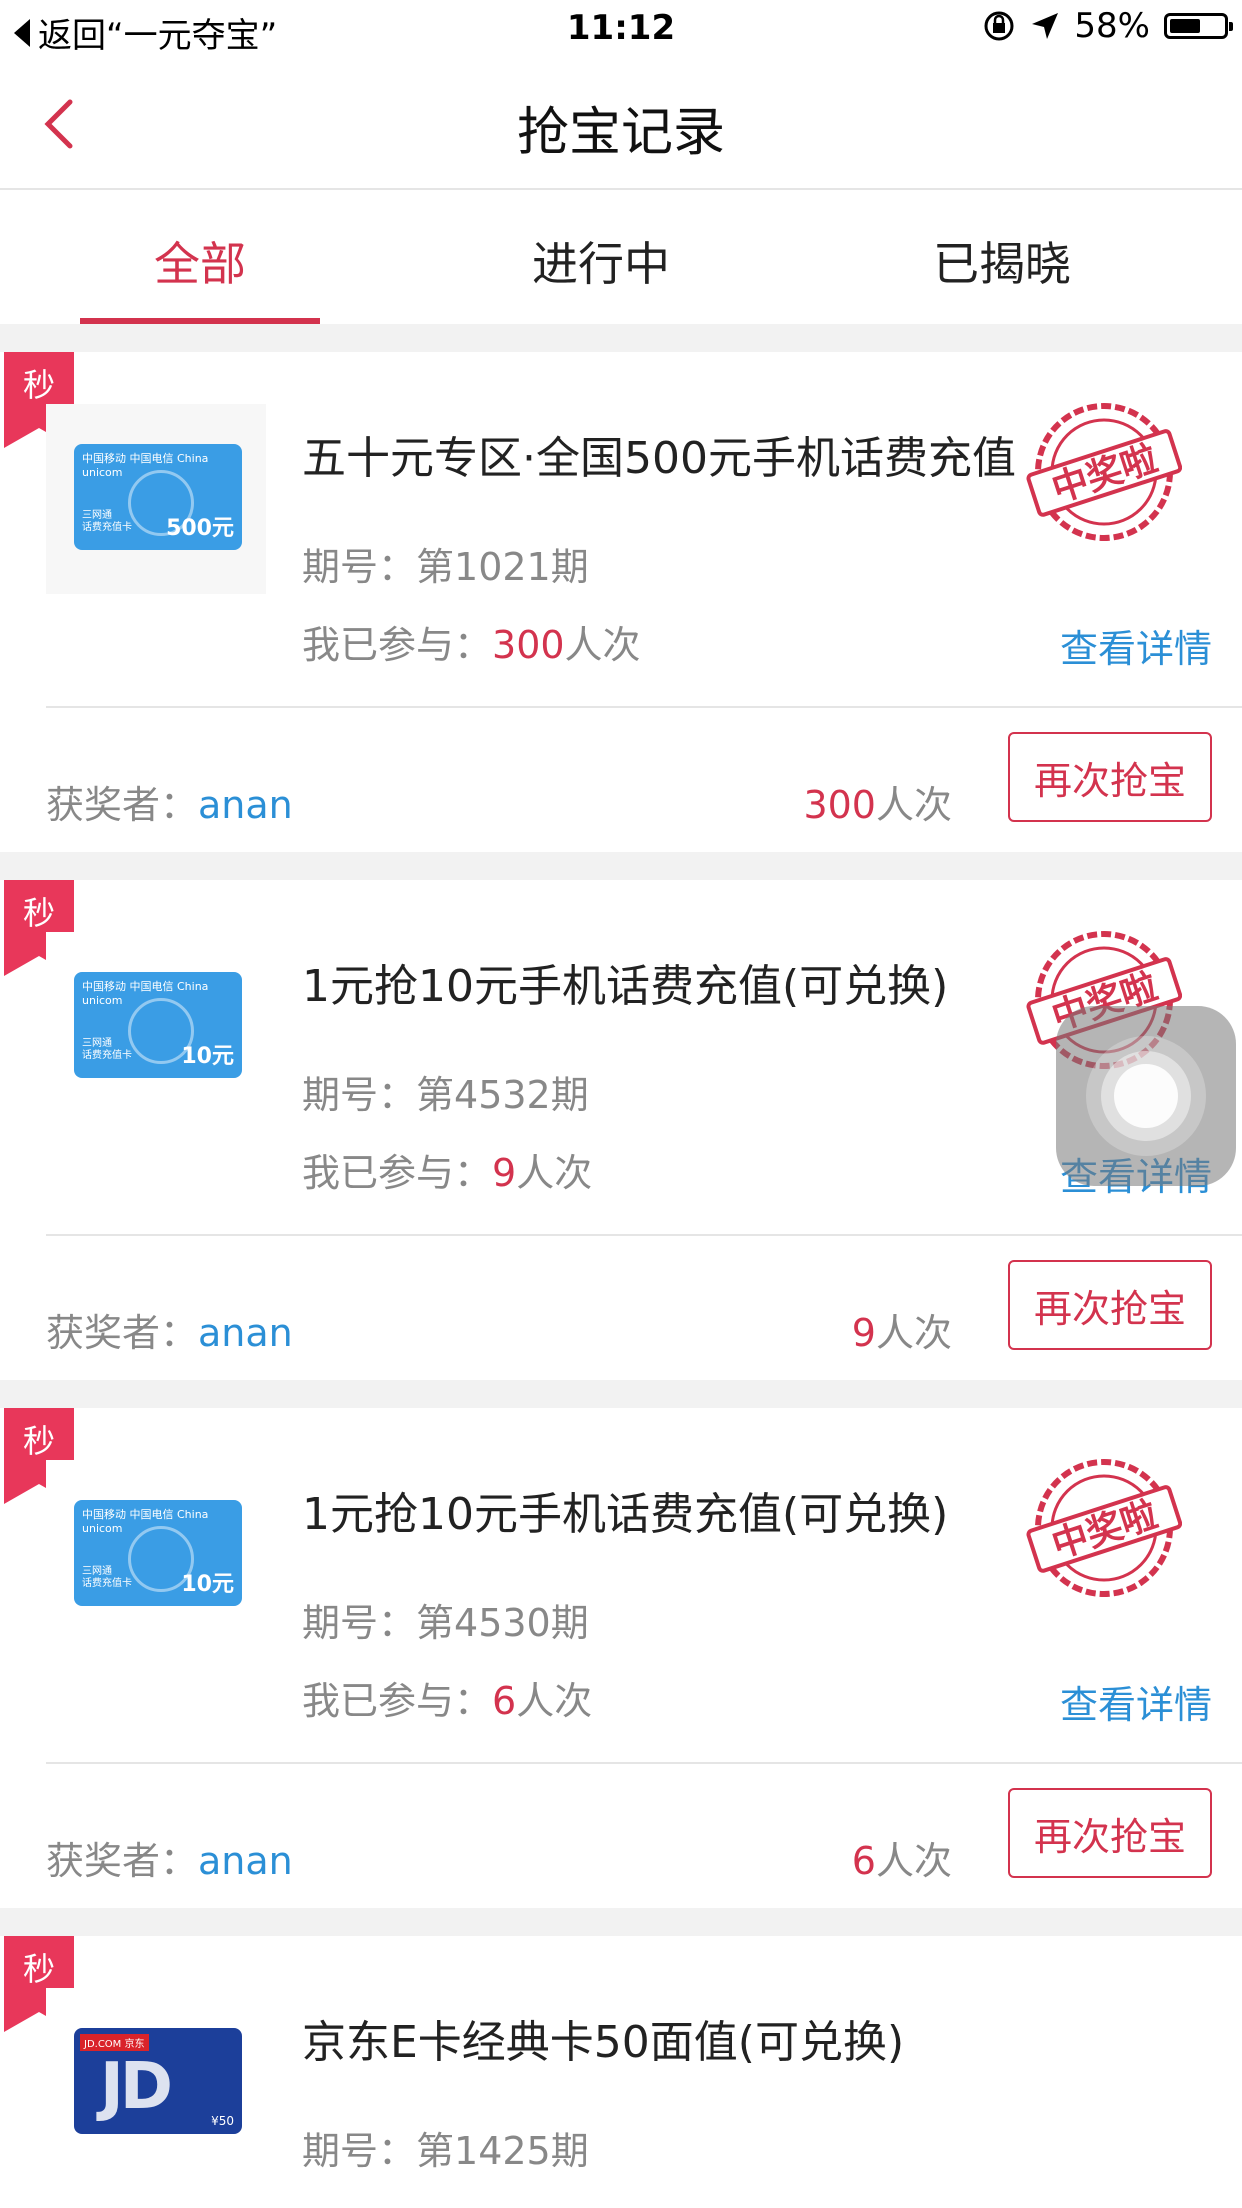 Image resolution: width=1242 pixels, height=2208 pixels. Describe the element at coordinates (502, 2151) in the screenshot. I see `period-value: 第1425期` at that location.